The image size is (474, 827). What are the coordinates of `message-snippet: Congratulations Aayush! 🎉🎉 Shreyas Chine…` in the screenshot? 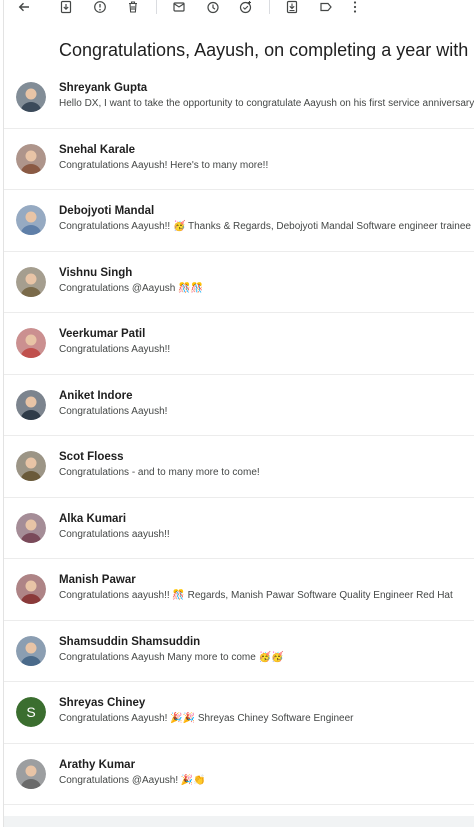 It's located at (206, 718).